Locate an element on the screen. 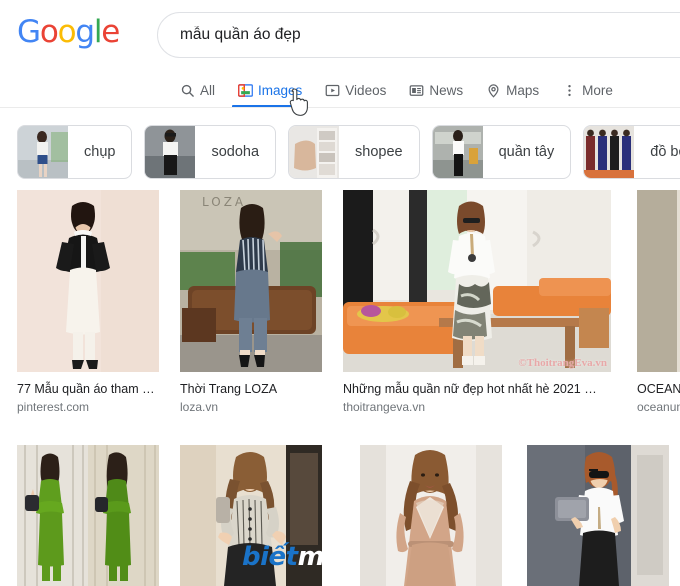 The height and width of the screenshot is (586, 680). chips-track: chụp sodoha shopee quần tây đồ b is located at coordinates (348, 152).